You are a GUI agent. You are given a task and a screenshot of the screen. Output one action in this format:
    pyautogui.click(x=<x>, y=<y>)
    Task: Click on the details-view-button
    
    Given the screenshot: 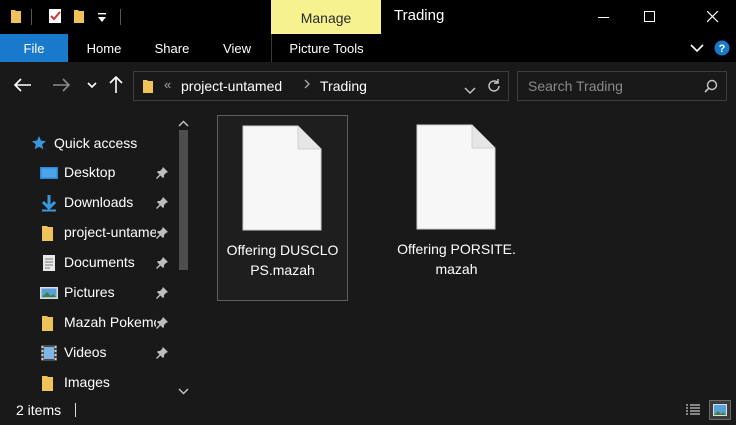 What is the action you would take?
    pyautogui.click(x=693, y=410)
    